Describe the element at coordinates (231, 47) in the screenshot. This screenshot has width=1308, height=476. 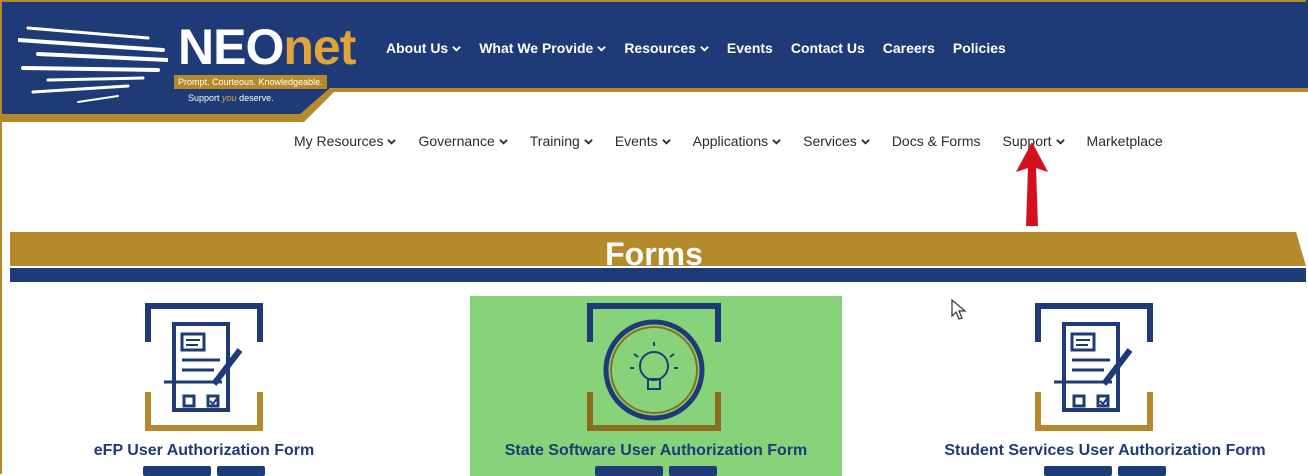
I see `logo-text-neo: NEO` at that location.